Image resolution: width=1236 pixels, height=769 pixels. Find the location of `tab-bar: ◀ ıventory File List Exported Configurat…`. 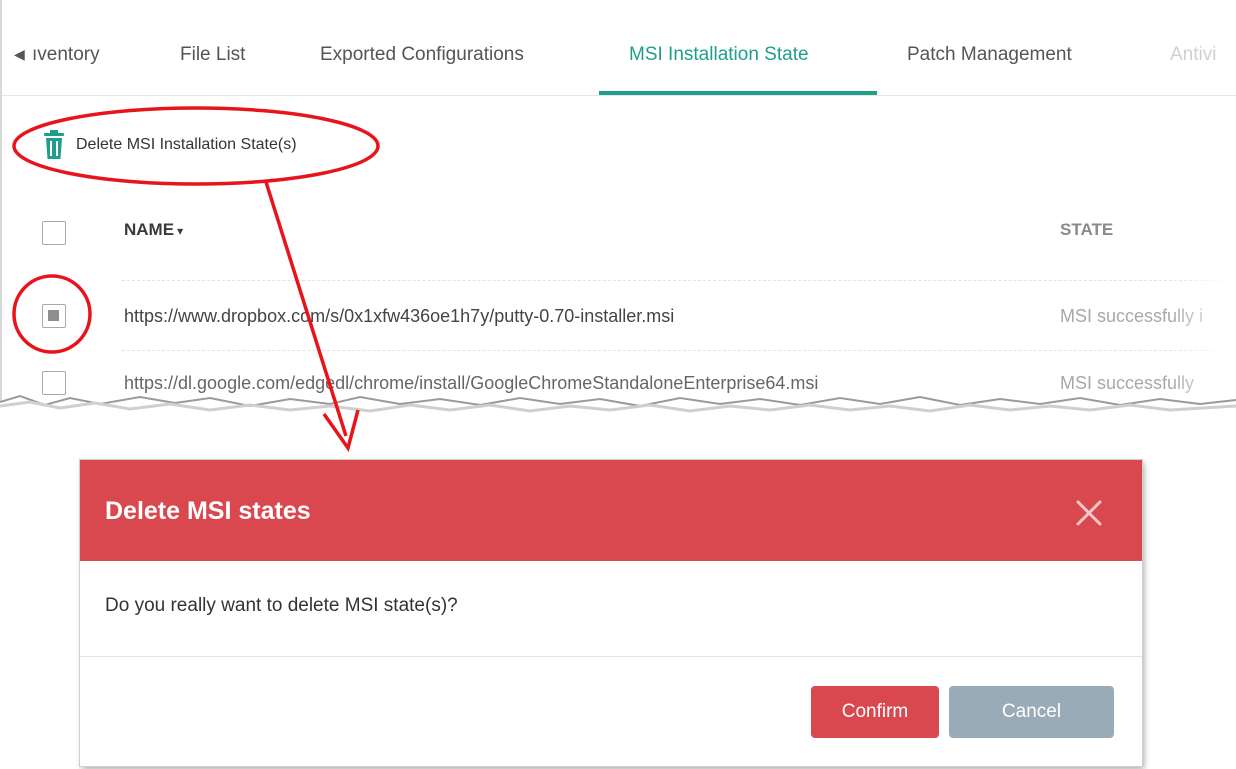

tab-bar: ◀ ıventory File List Exported Configurat… is located at coordinates (619, 48).